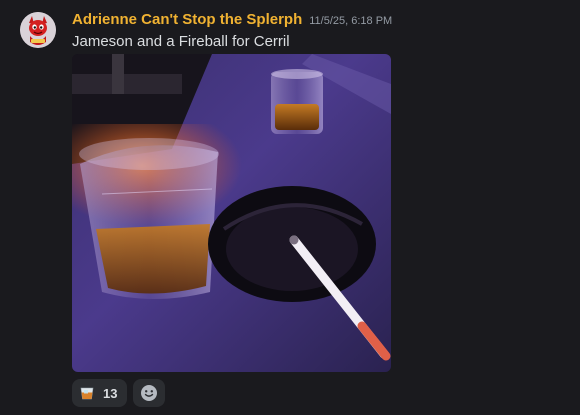 The width and height of the screenshot is (580, 415). What do you see at coordinates (181, 41) in the screenshot?
I see `message-text: Jameson and a Fireball for Cerril` at bounding box center [181, 41].